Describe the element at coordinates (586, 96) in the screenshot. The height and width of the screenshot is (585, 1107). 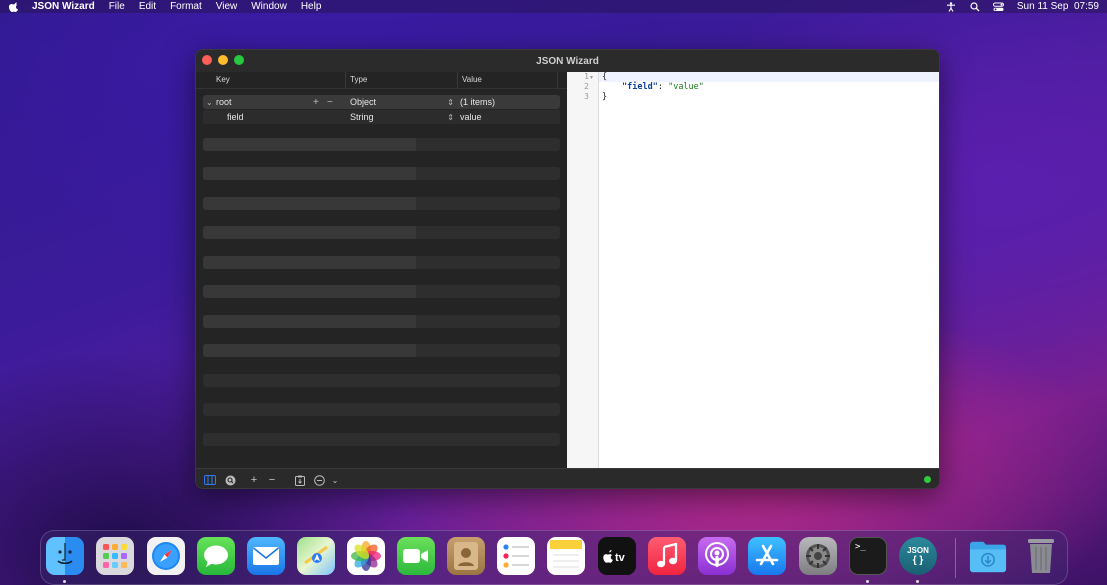
I see `line-number: 3` at that location.